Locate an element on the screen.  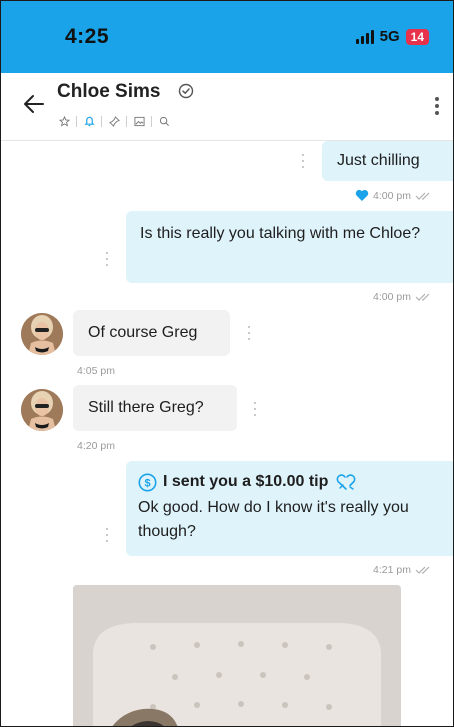
notifications-button is located at coordinates (89, 121).